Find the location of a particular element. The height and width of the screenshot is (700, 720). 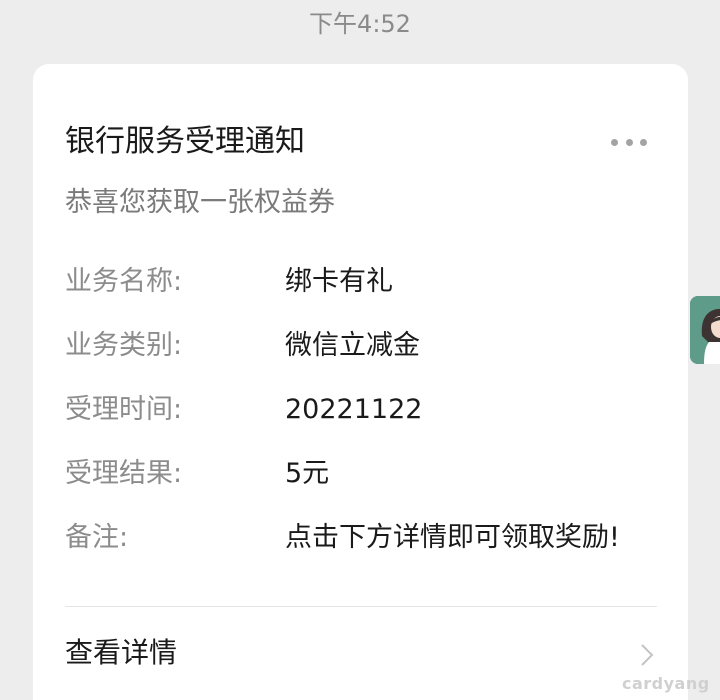

message-timestamp: 下午4:52 is located at coordinates (360, 24).